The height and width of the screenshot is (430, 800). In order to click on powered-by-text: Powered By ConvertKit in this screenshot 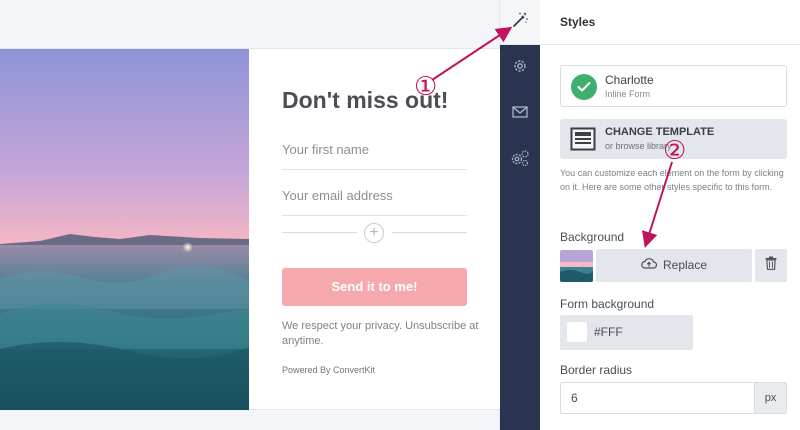, I will do `click(329, 370)`.